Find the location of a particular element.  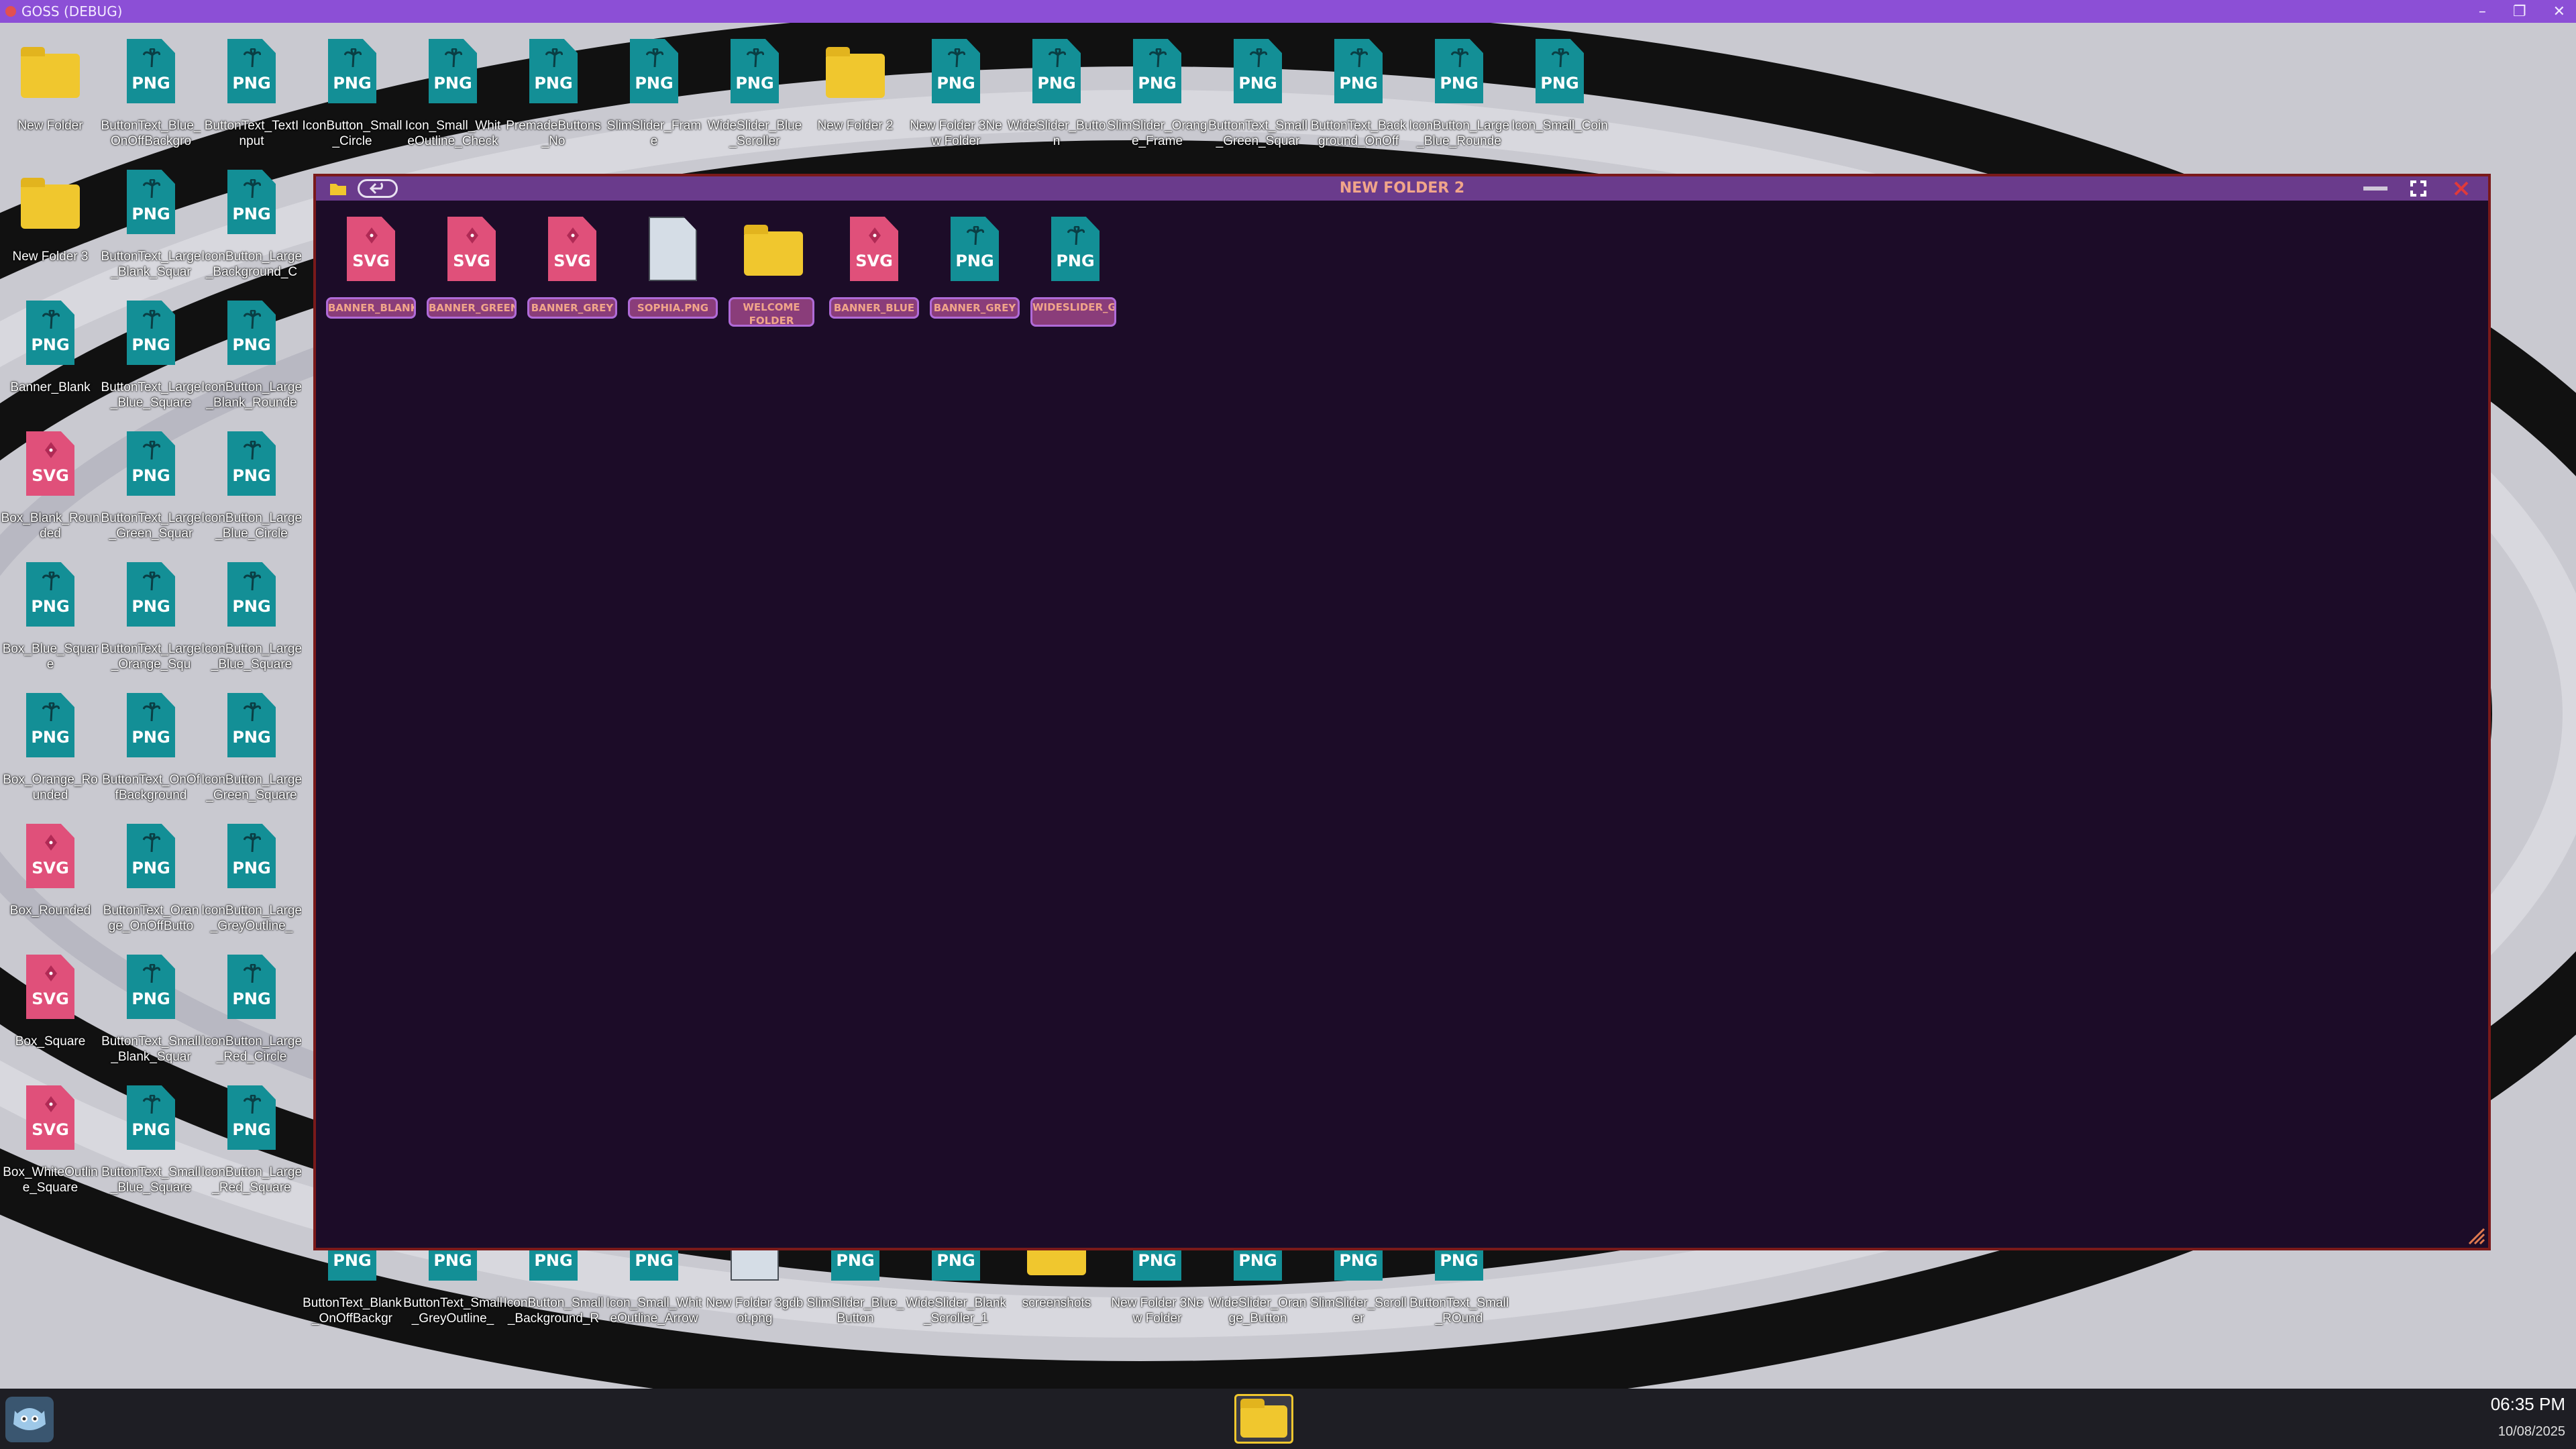

desktop-file: PNG ButtonText_Small_Blue_Square is located at coordinates (151, 1147).